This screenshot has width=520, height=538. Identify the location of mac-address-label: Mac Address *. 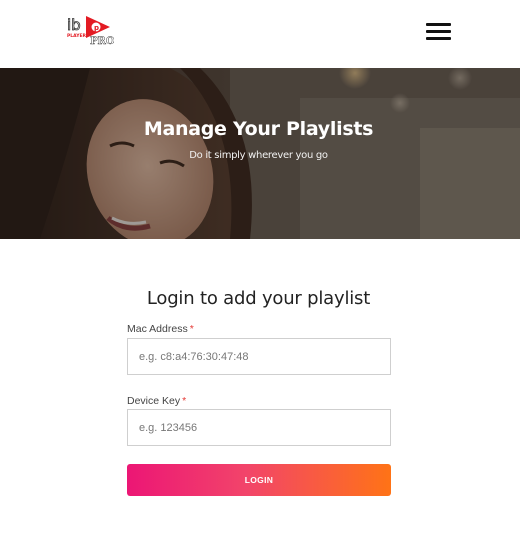
(160, 329).